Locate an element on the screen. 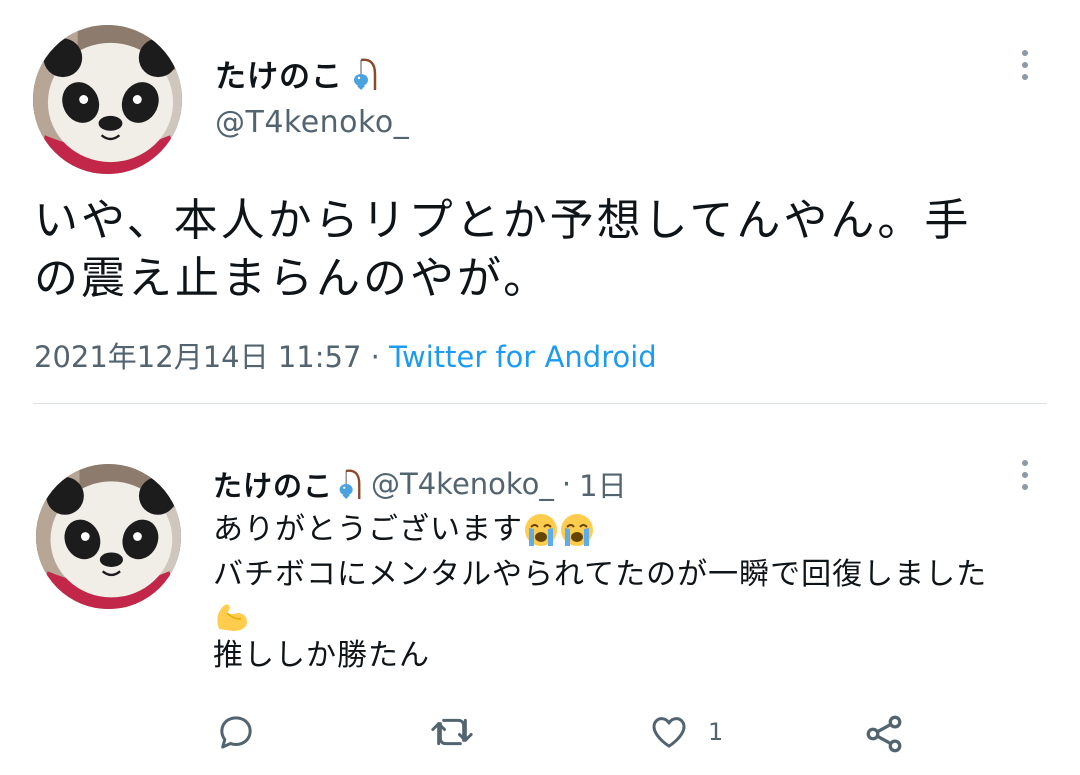  divider is located at coordinates (540, 403).